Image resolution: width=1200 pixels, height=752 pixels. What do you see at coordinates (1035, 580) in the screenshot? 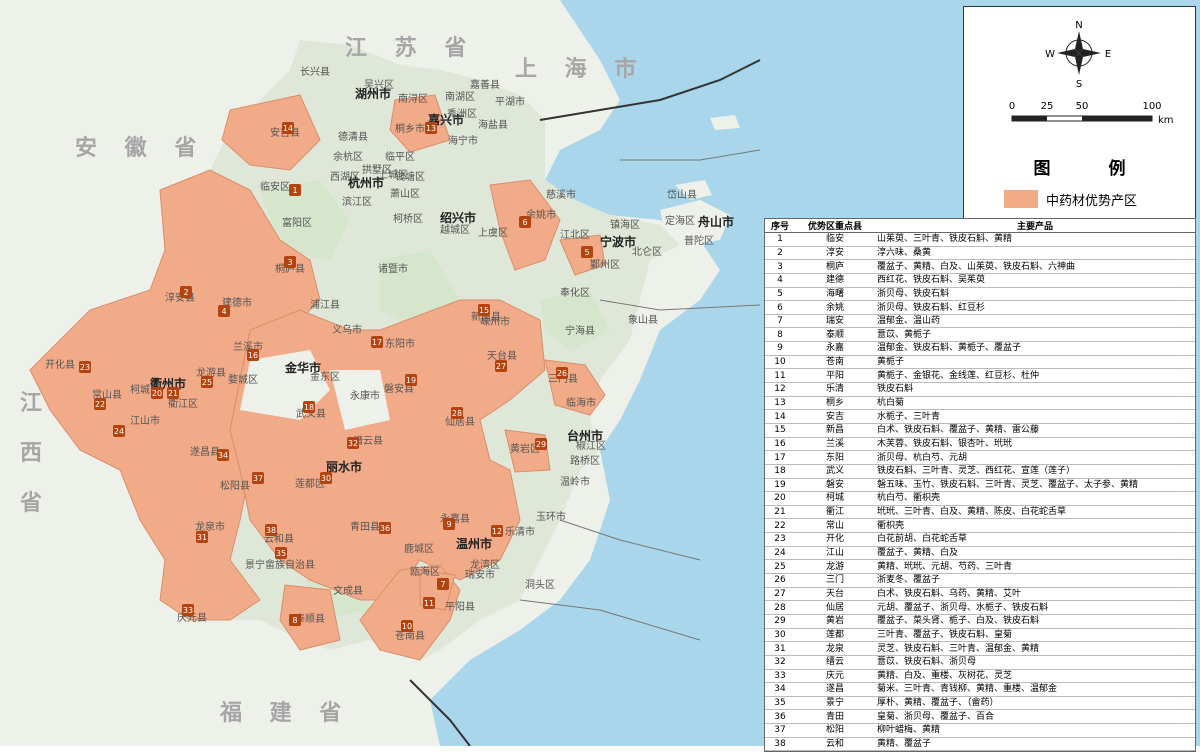
I see `table-cell-products: 浙麦冬、覆盆子` at bounding box center [1035, 580].